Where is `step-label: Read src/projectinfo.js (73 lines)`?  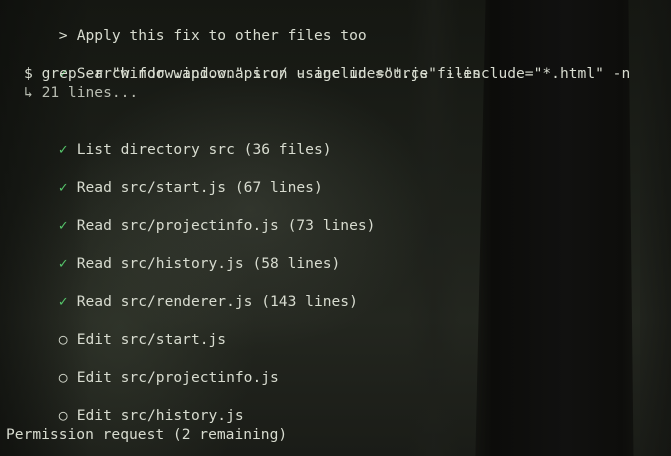 step-label: Read src/projectinfo.js (73 lines) is located at coordinates (226, 225).